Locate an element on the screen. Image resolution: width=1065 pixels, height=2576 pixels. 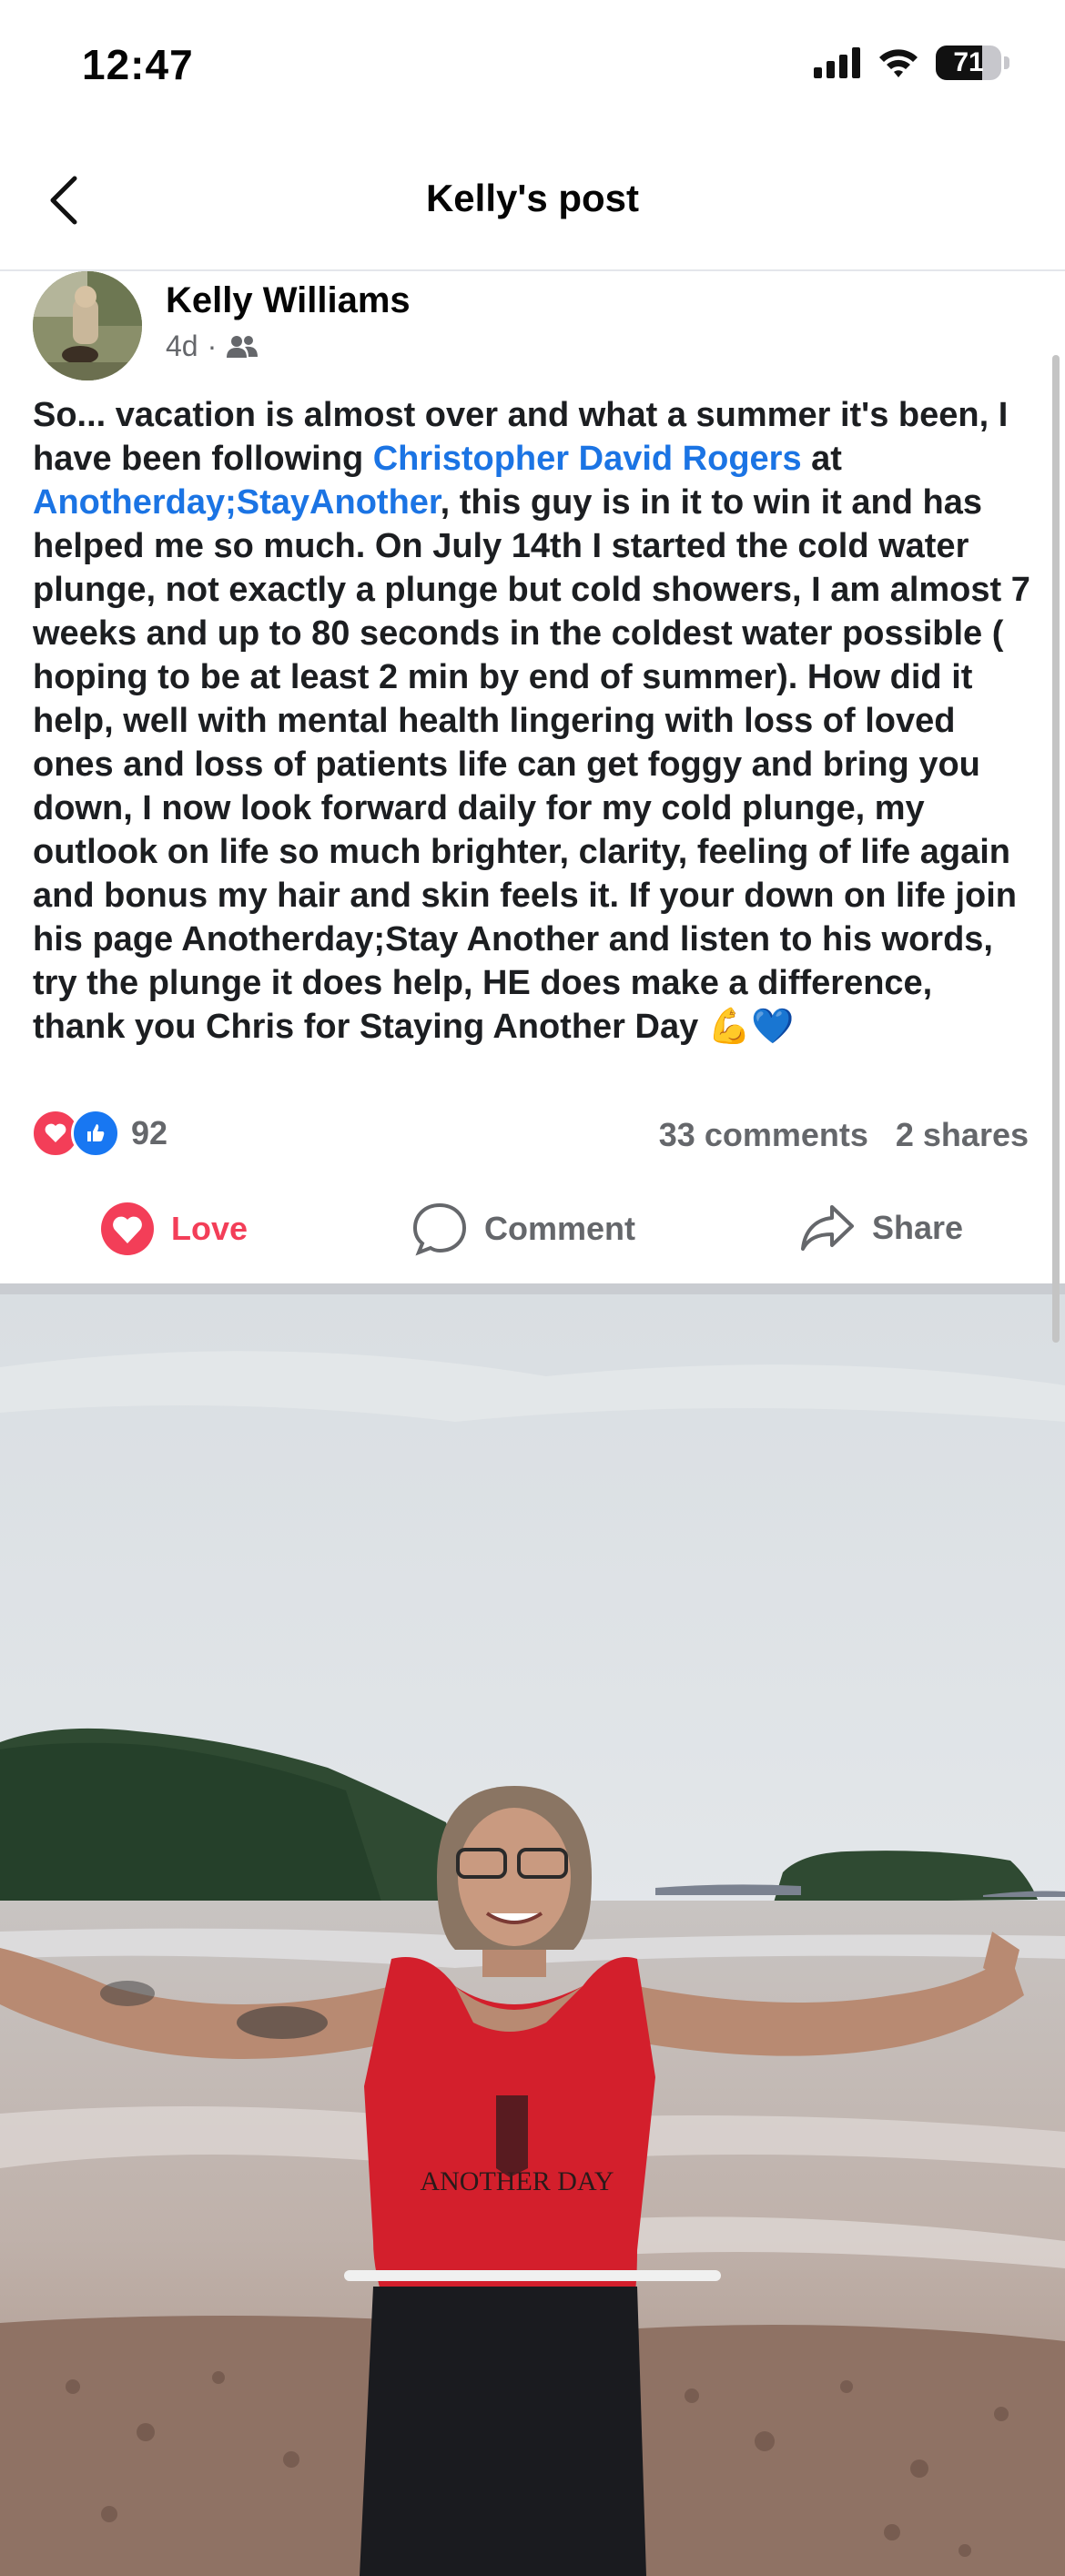
like-reaction-icon is located at coordinates (96, 1133).